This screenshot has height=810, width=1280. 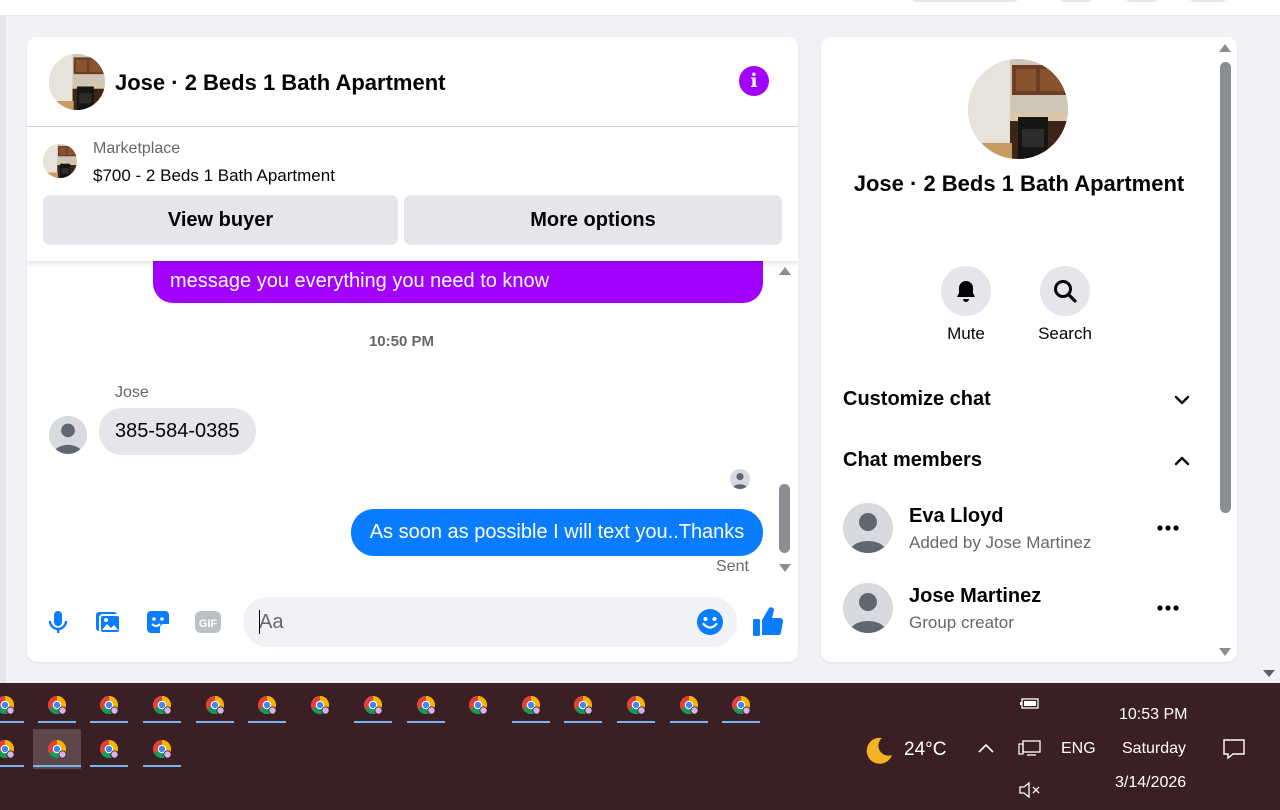 What do you see at coordinates (754, 81) in the screenshot?
I see `info-icon: i` at bounding box center [754, 81].